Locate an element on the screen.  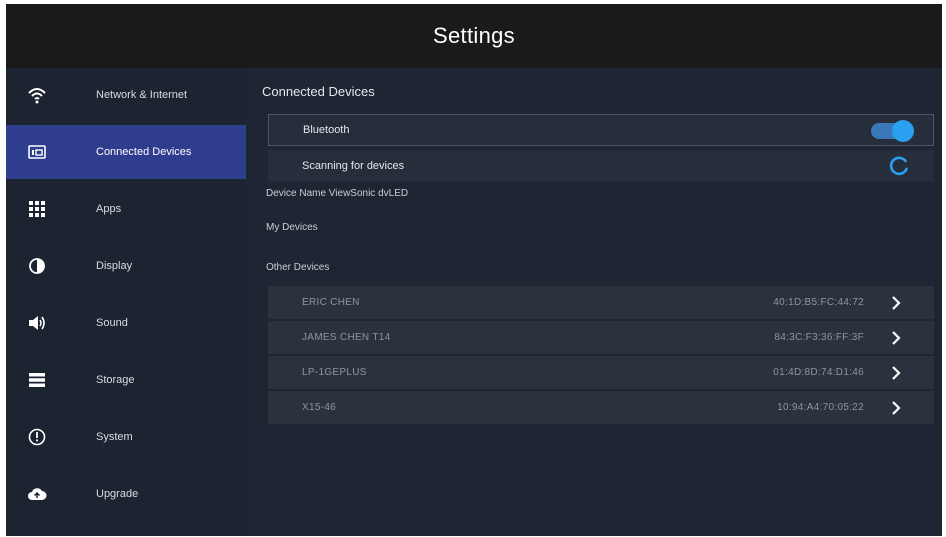
info-icon is located at coordinates (37, 437).